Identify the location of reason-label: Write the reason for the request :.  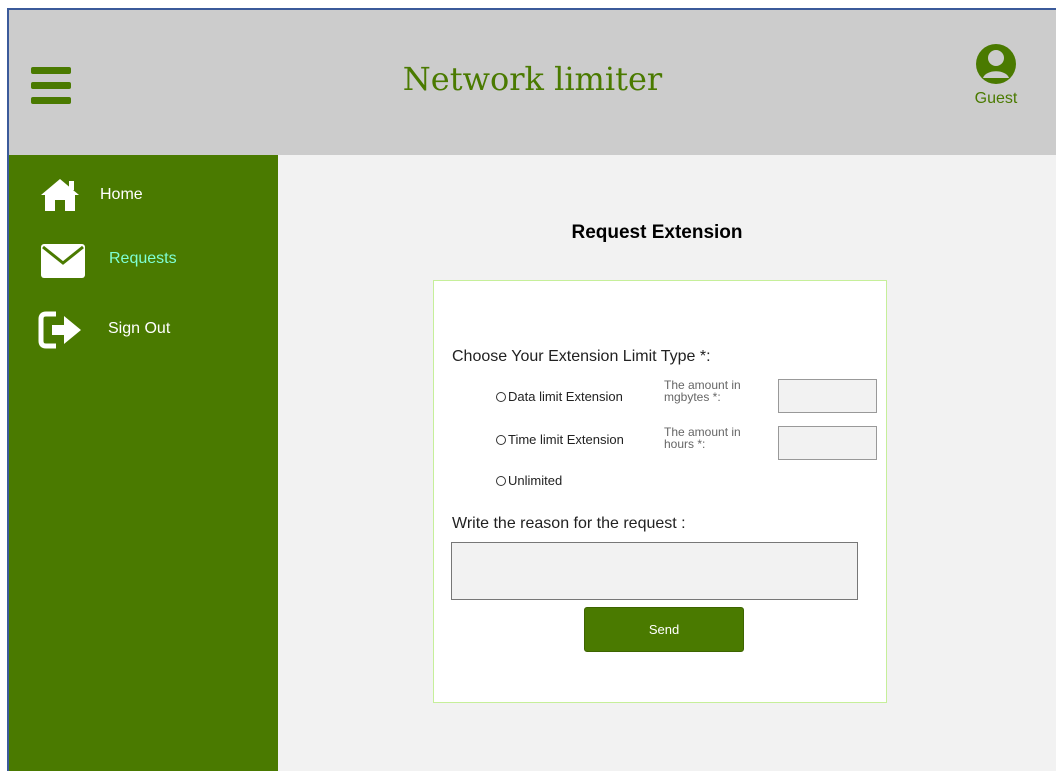
(569, 523).